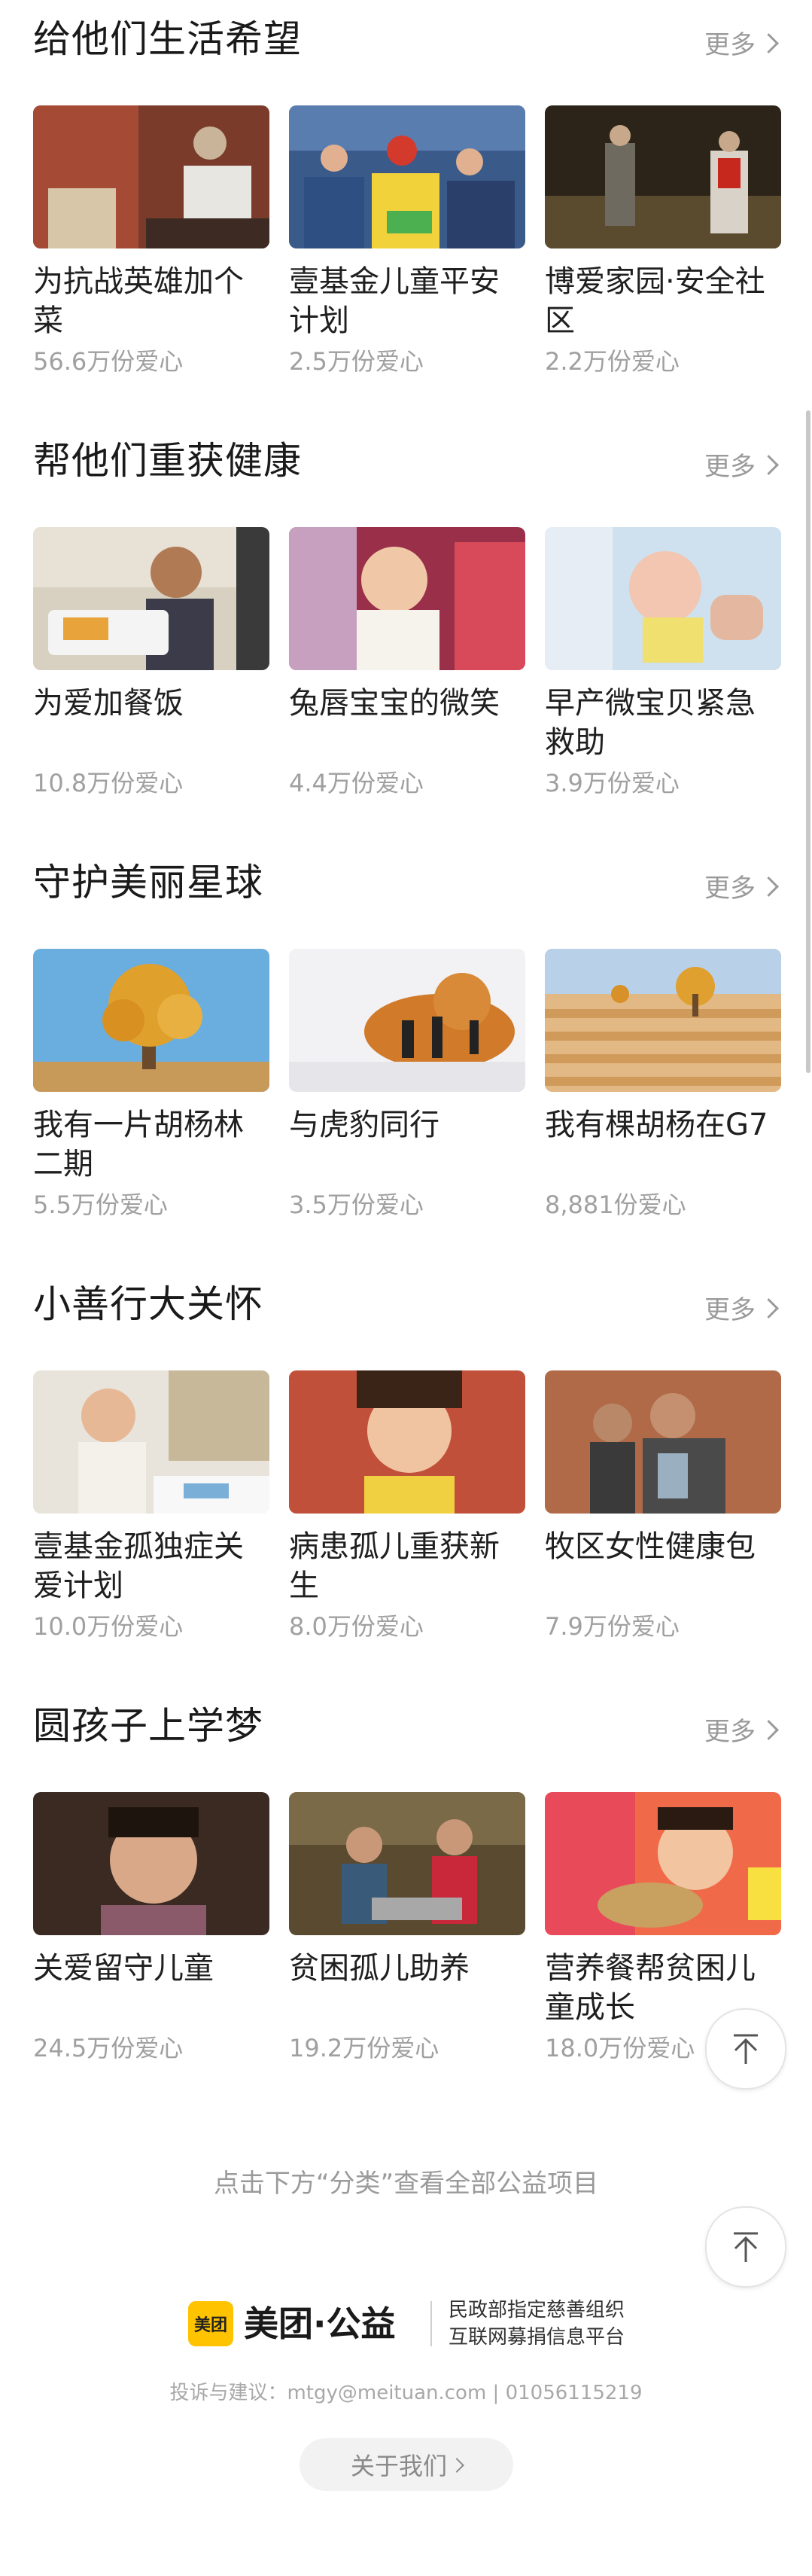 The width and height of the screenshot is (812, 2576). I want to click on project-card: 为爱加餐饭 10.8万份爱心, so click(151, 677).